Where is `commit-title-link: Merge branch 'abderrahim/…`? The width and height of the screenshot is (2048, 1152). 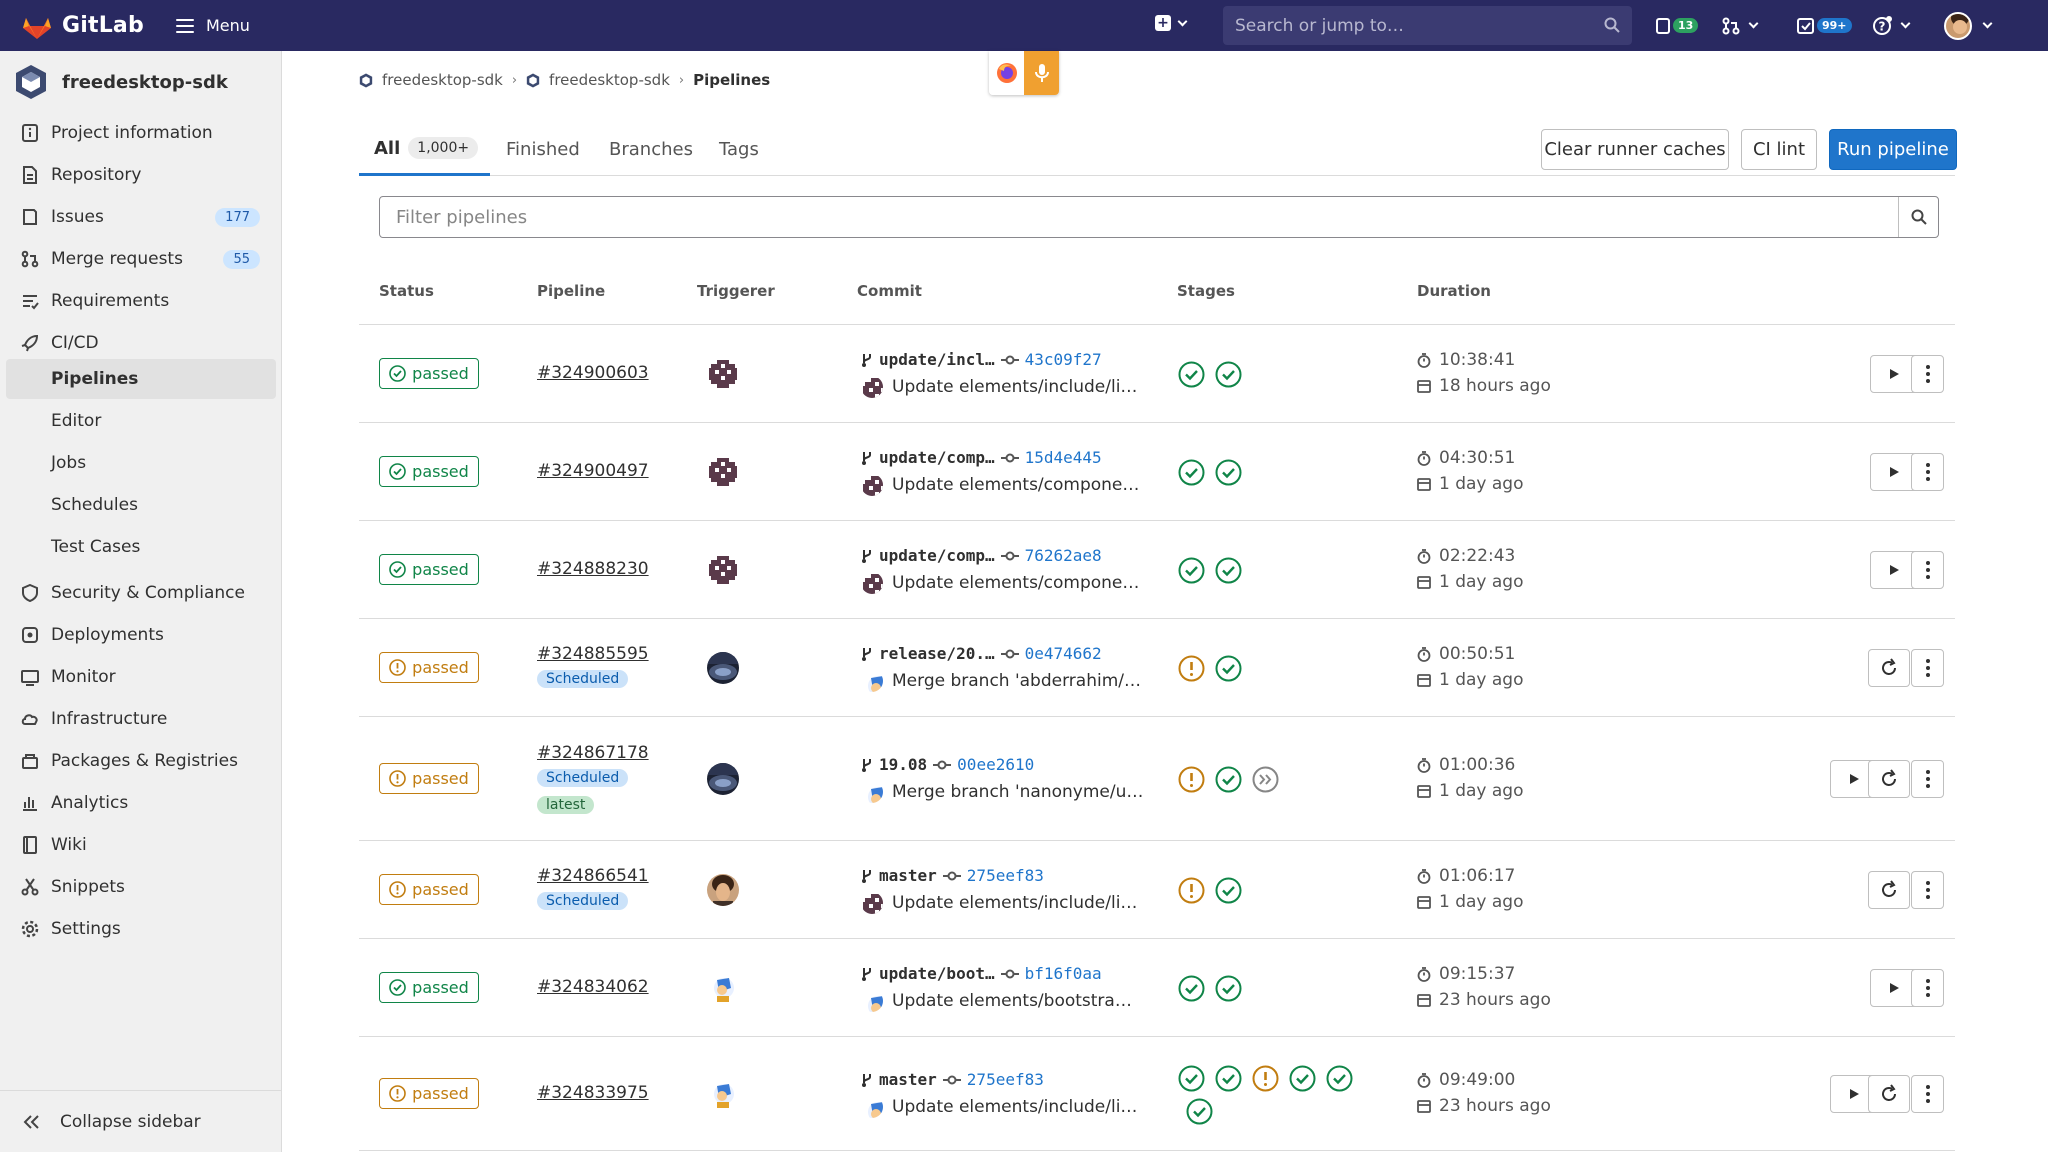
commit-title-link: Merge branch 'abderrahim/… is located at coordinates (1016, 681).